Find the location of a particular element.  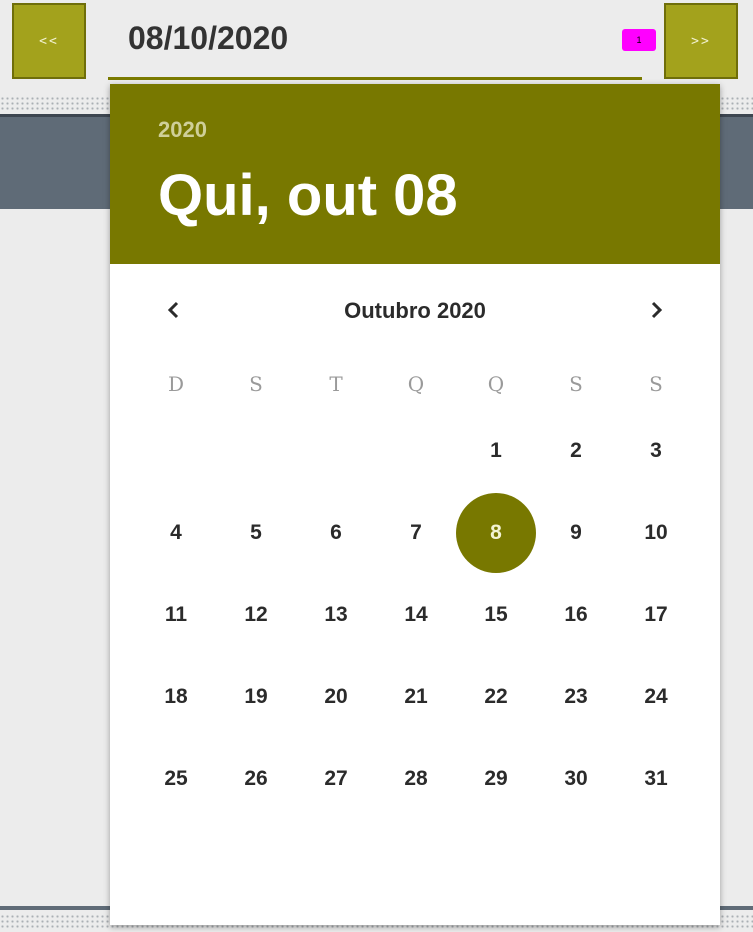

calendar-day: 3 is located at coordinates (656, 451).